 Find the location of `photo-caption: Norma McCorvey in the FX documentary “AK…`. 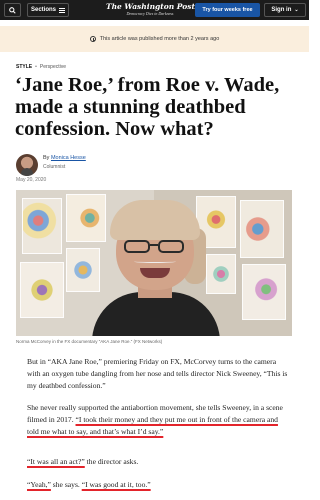

photo-caption: Norma McCorvey in the FX documentary “AK… is located at coordinates (89, 341).